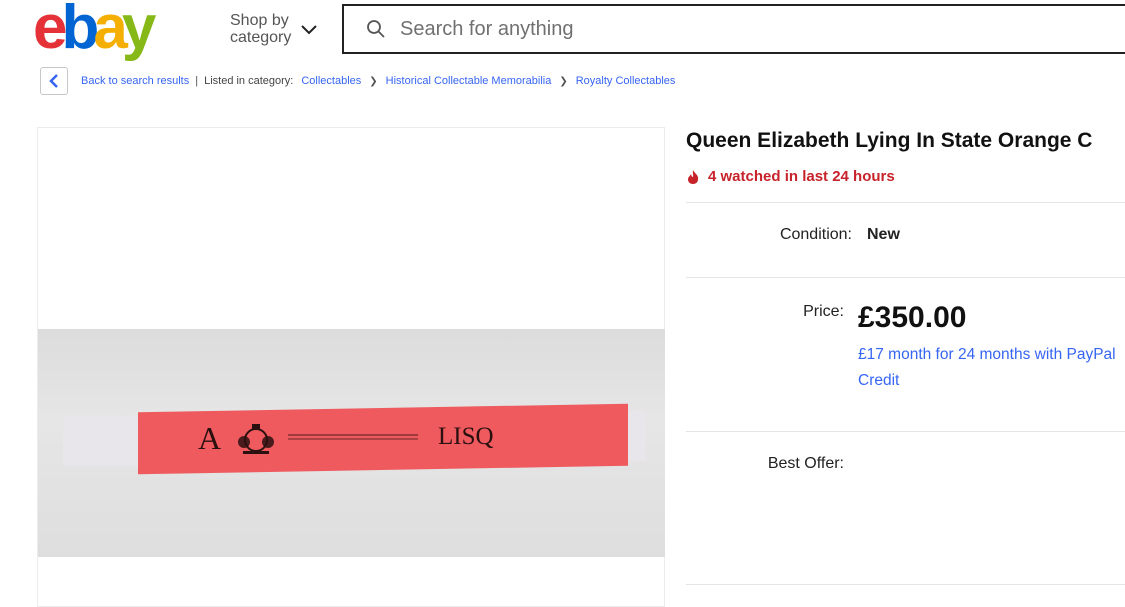 Image resolution: width=1125 pixels, height=607 pixels. I want to click on wristband-letter: A, so click(210, 438).